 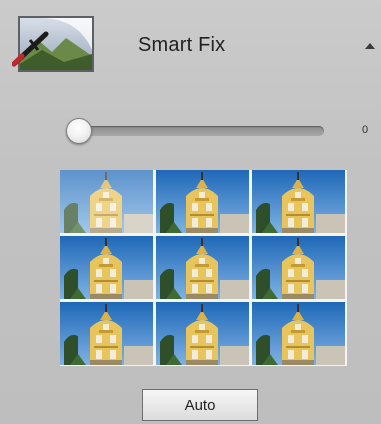 I want to click on panel-title: Smart Fix, so click(x=182, y=45).